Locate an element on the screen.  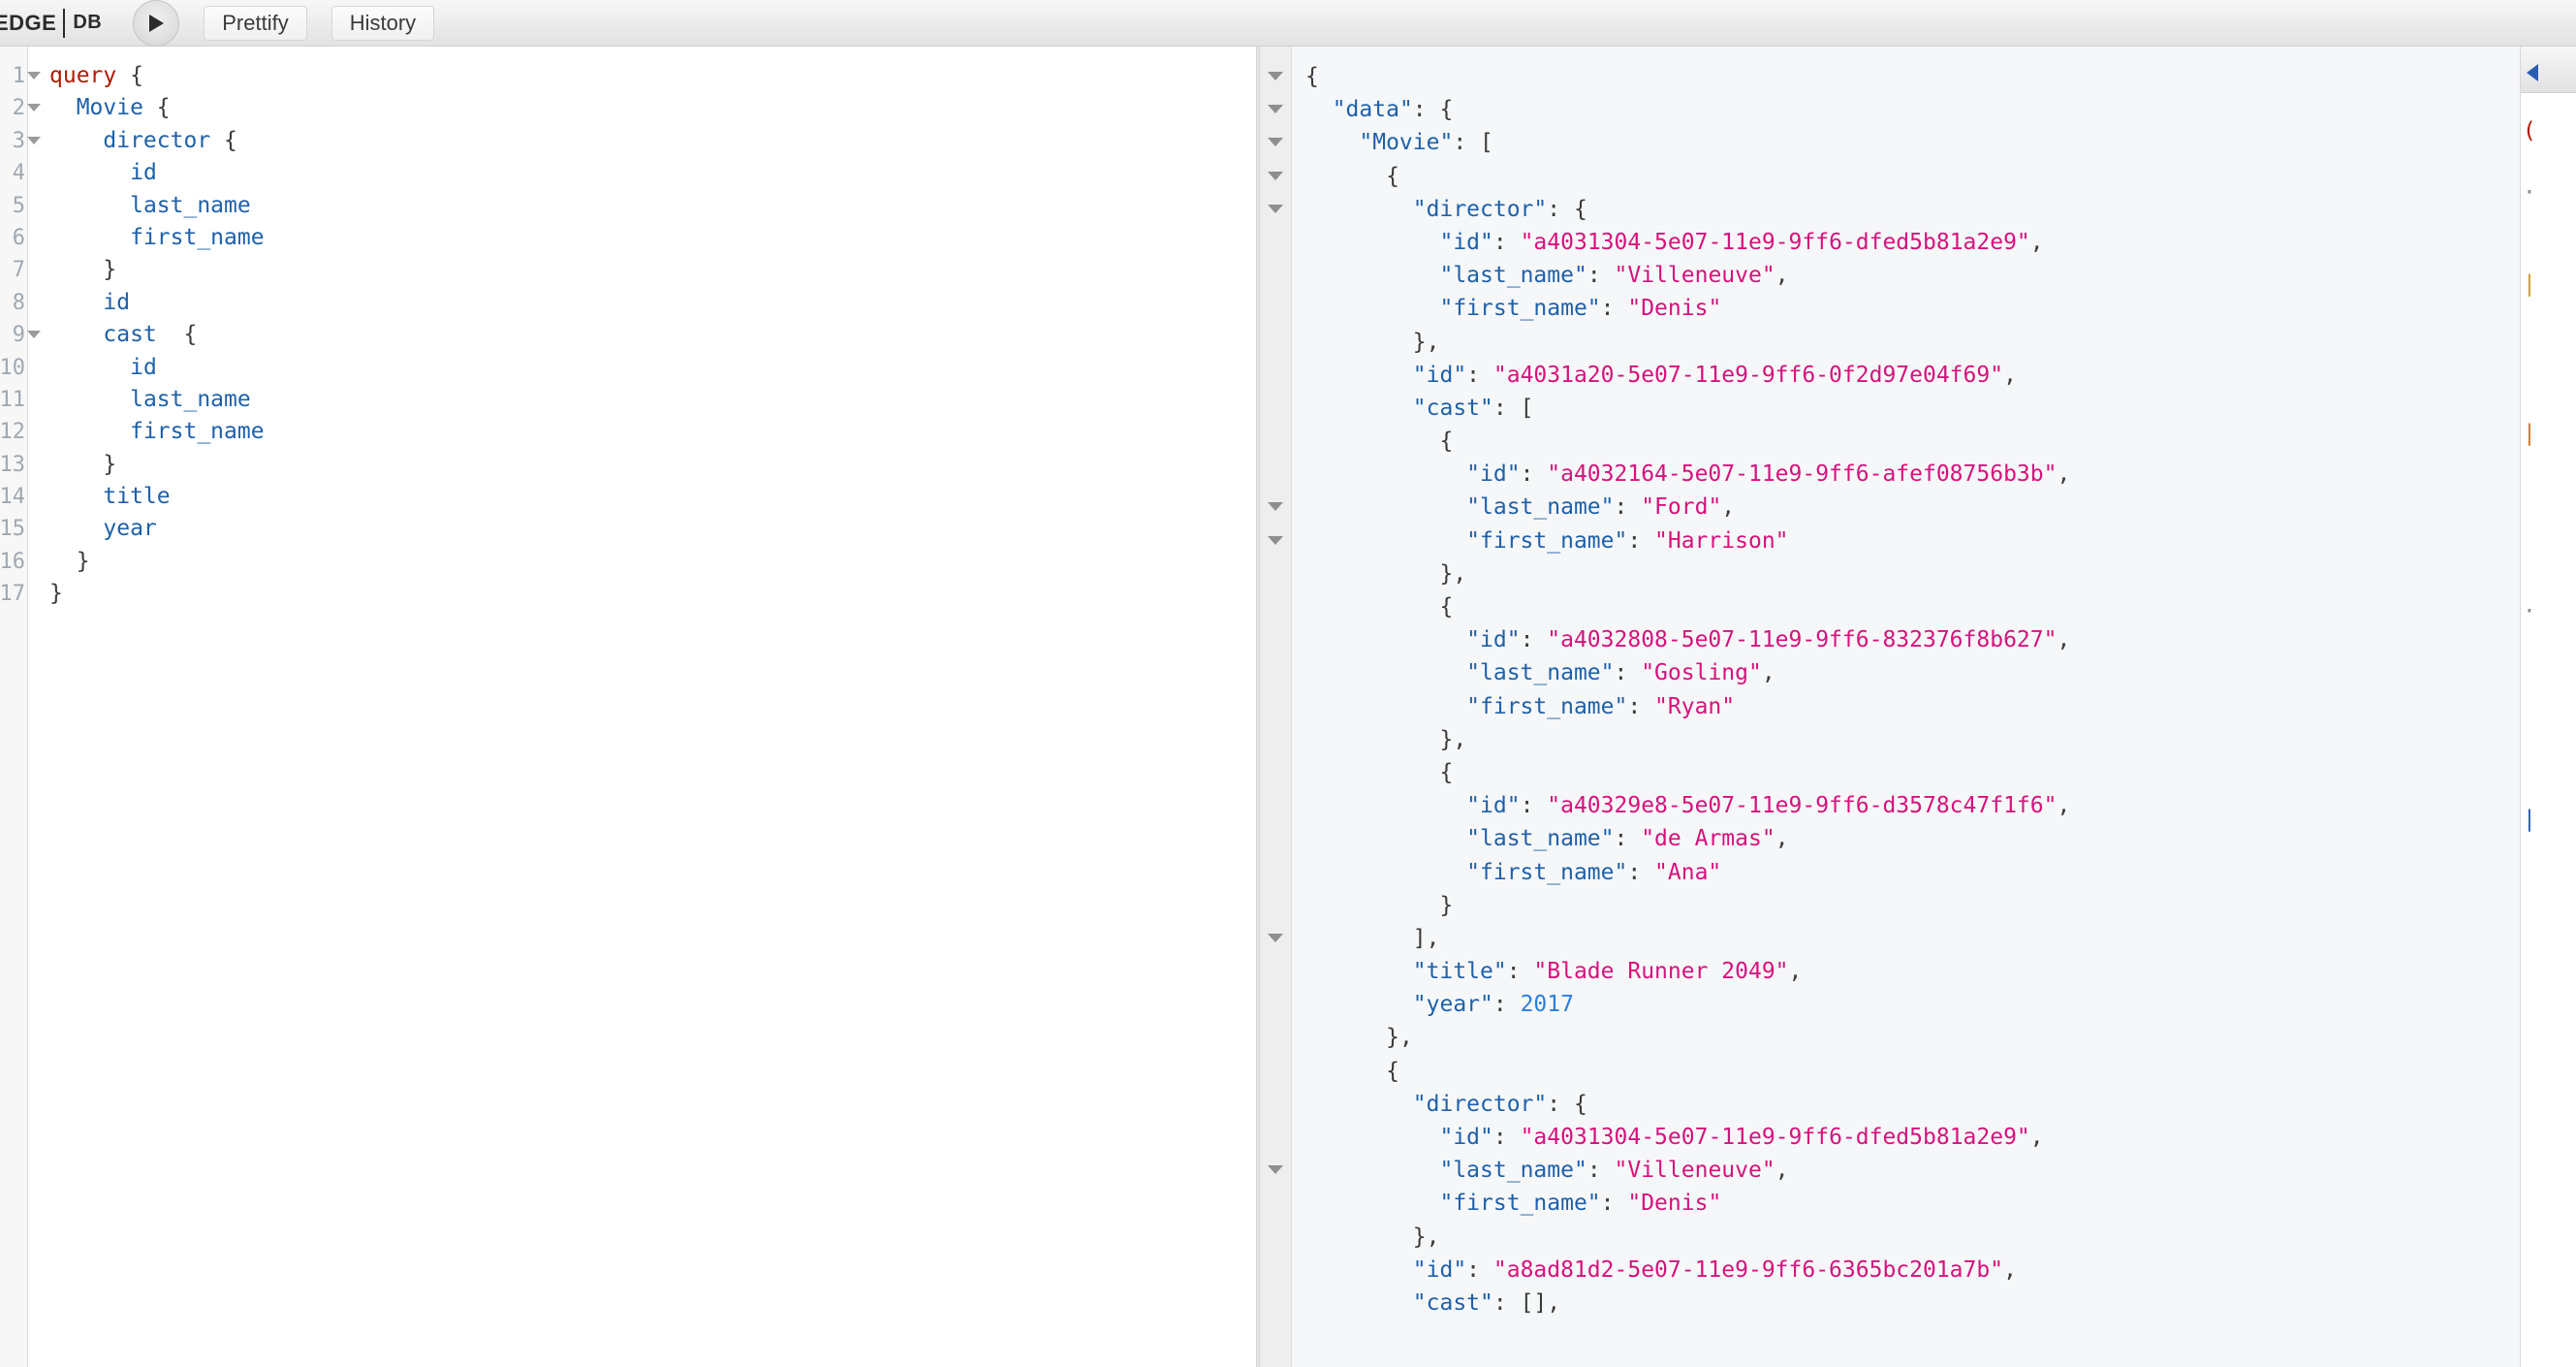
query-code-line: last_name is located at coordinates (190, 205).